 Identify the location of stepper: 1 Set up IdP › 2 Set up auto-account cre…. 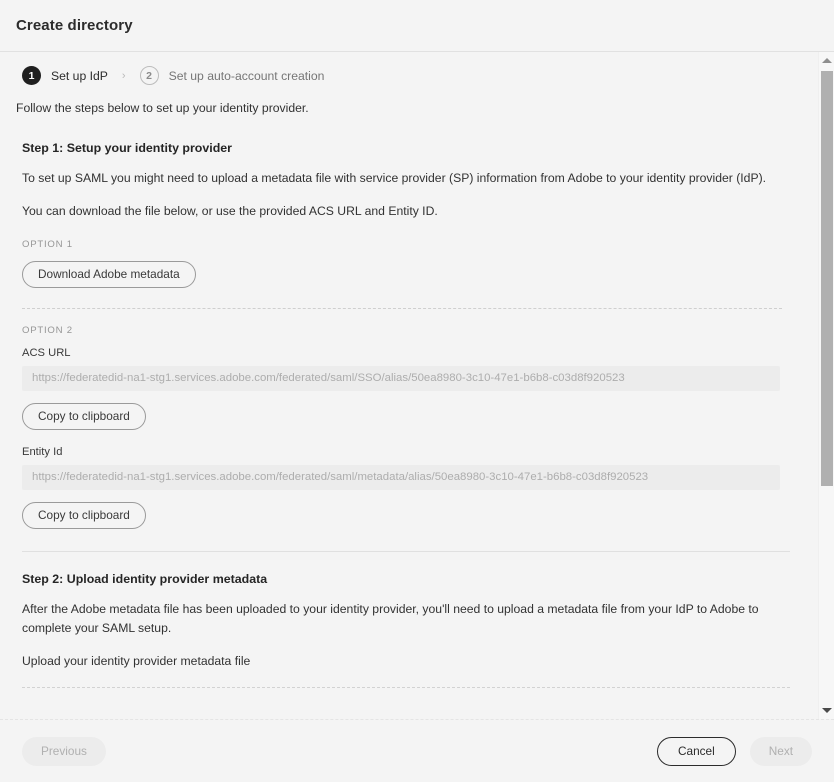
(406, 75).